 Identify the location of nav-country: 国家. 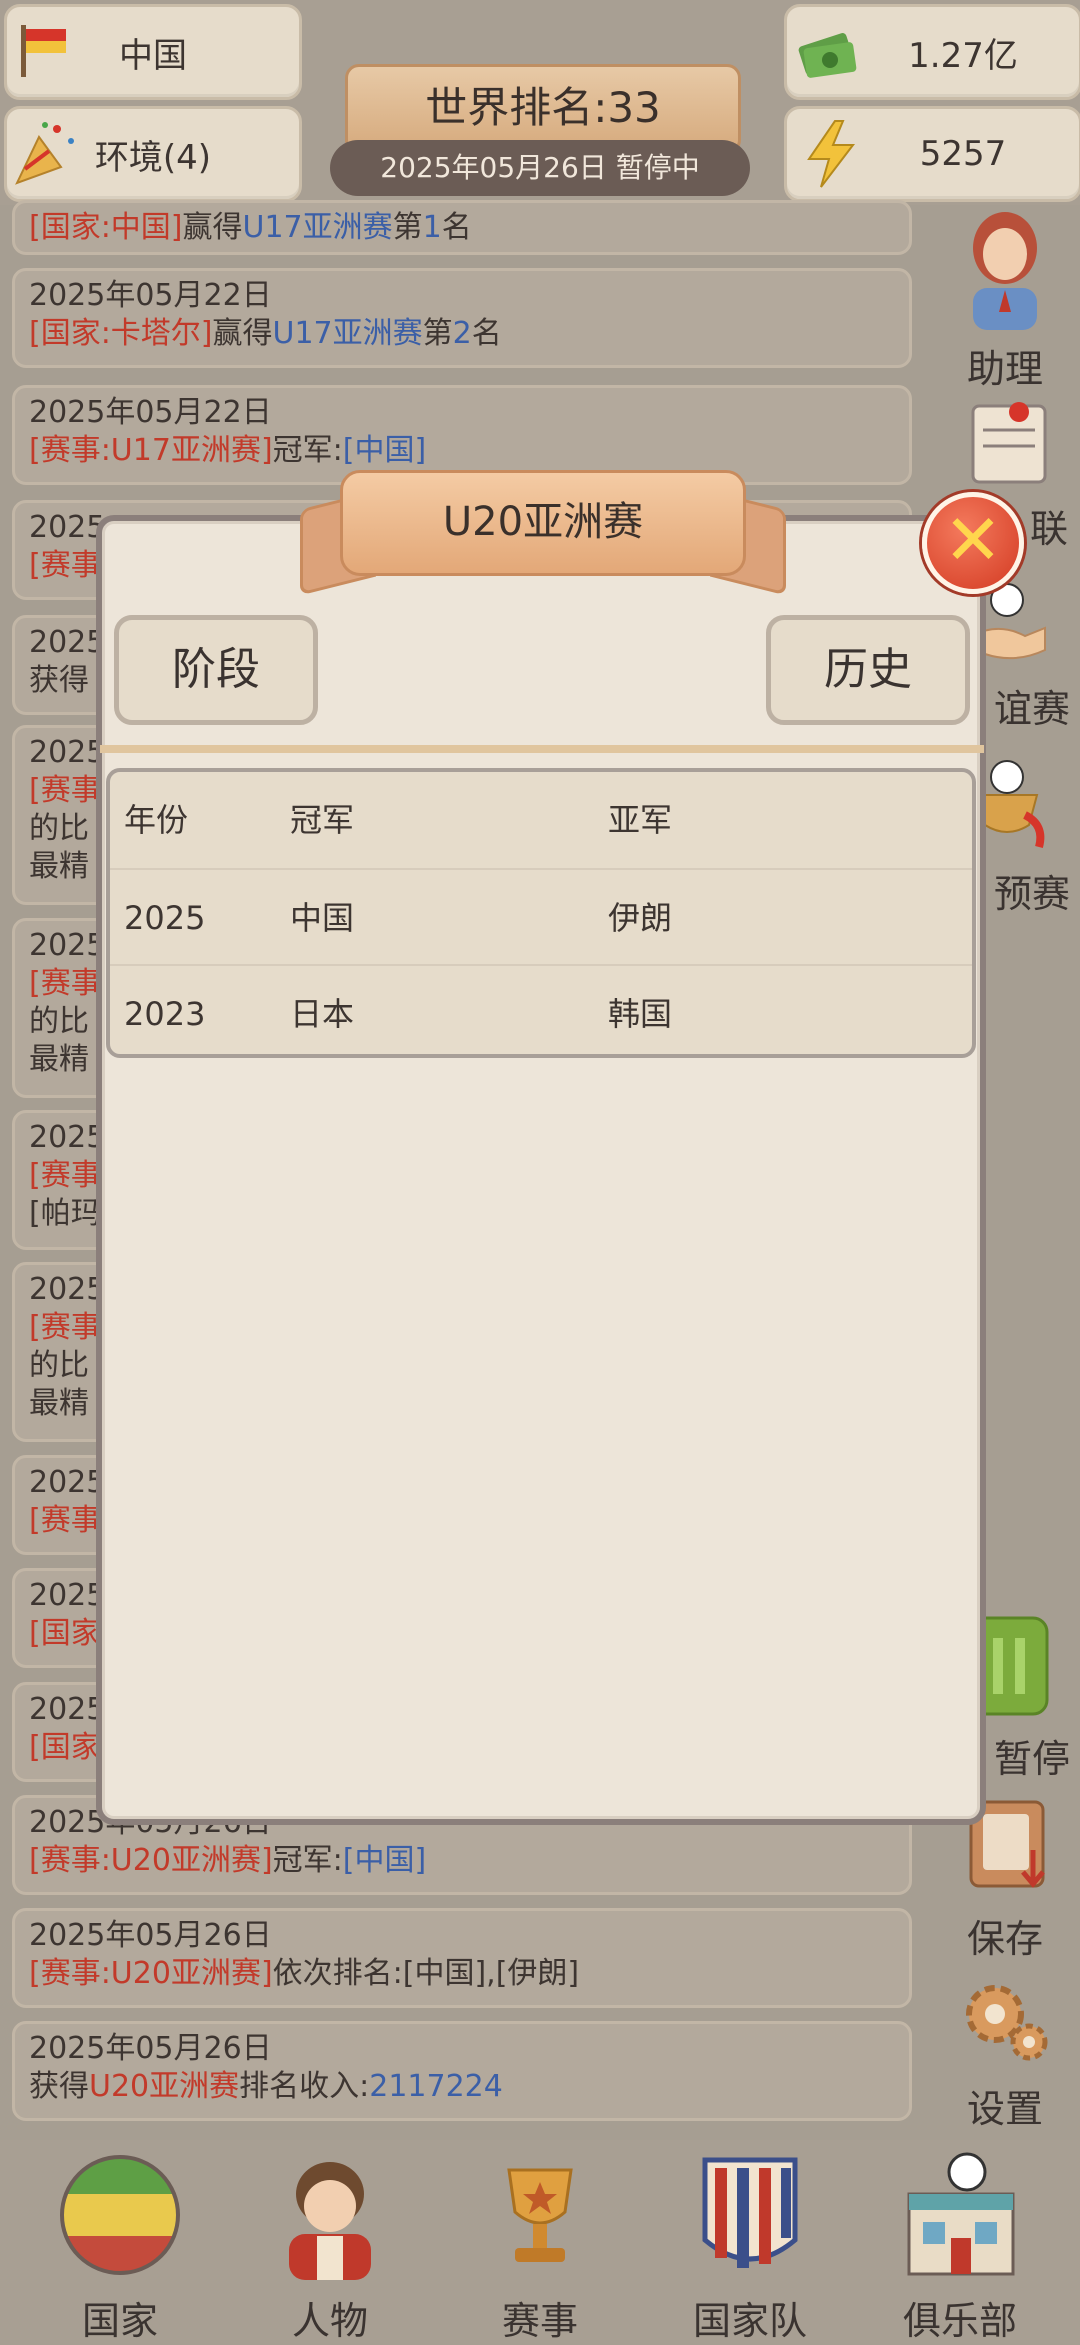
(120, 2247).